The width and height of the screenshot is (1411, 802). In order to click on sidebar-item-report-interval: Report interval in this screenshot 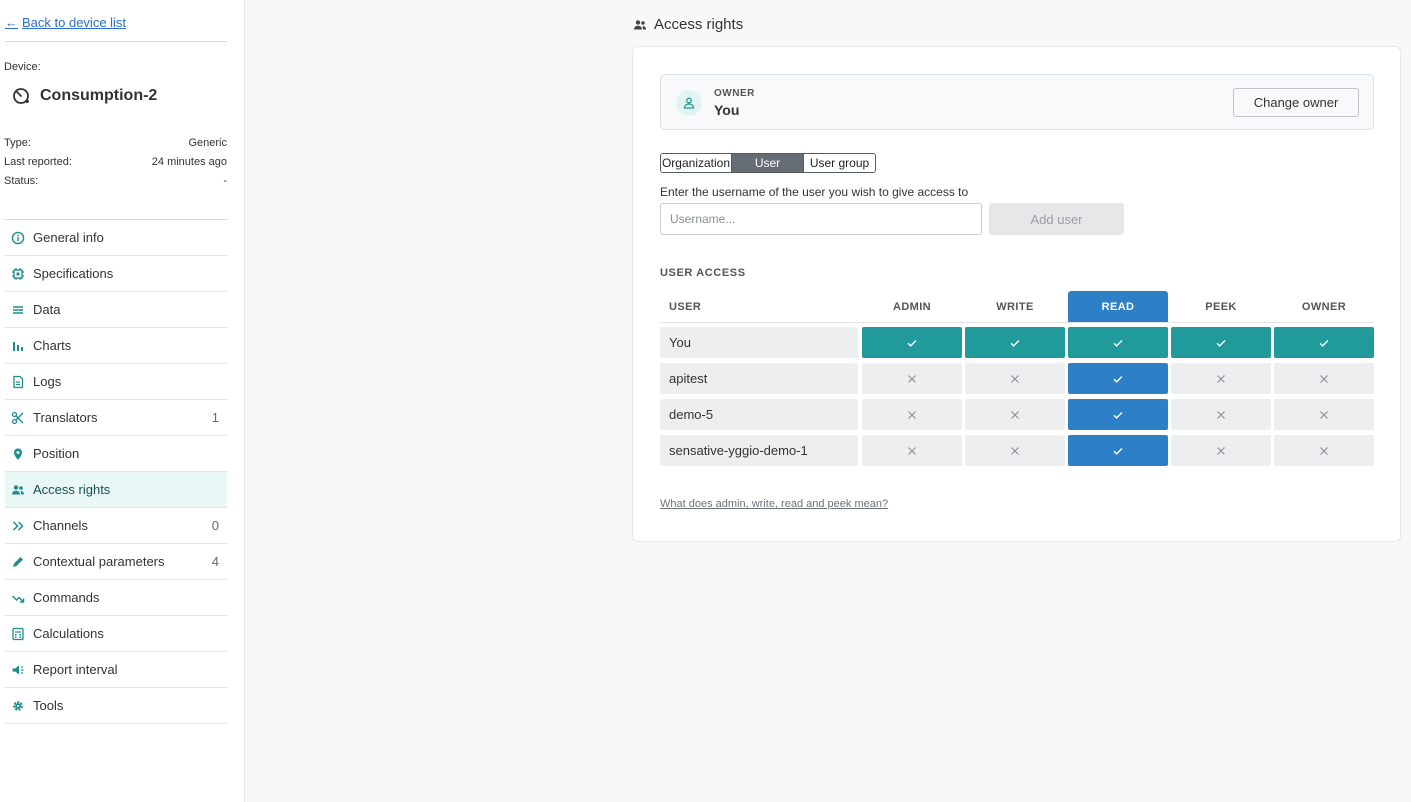, I will do `click(116, 670)`.